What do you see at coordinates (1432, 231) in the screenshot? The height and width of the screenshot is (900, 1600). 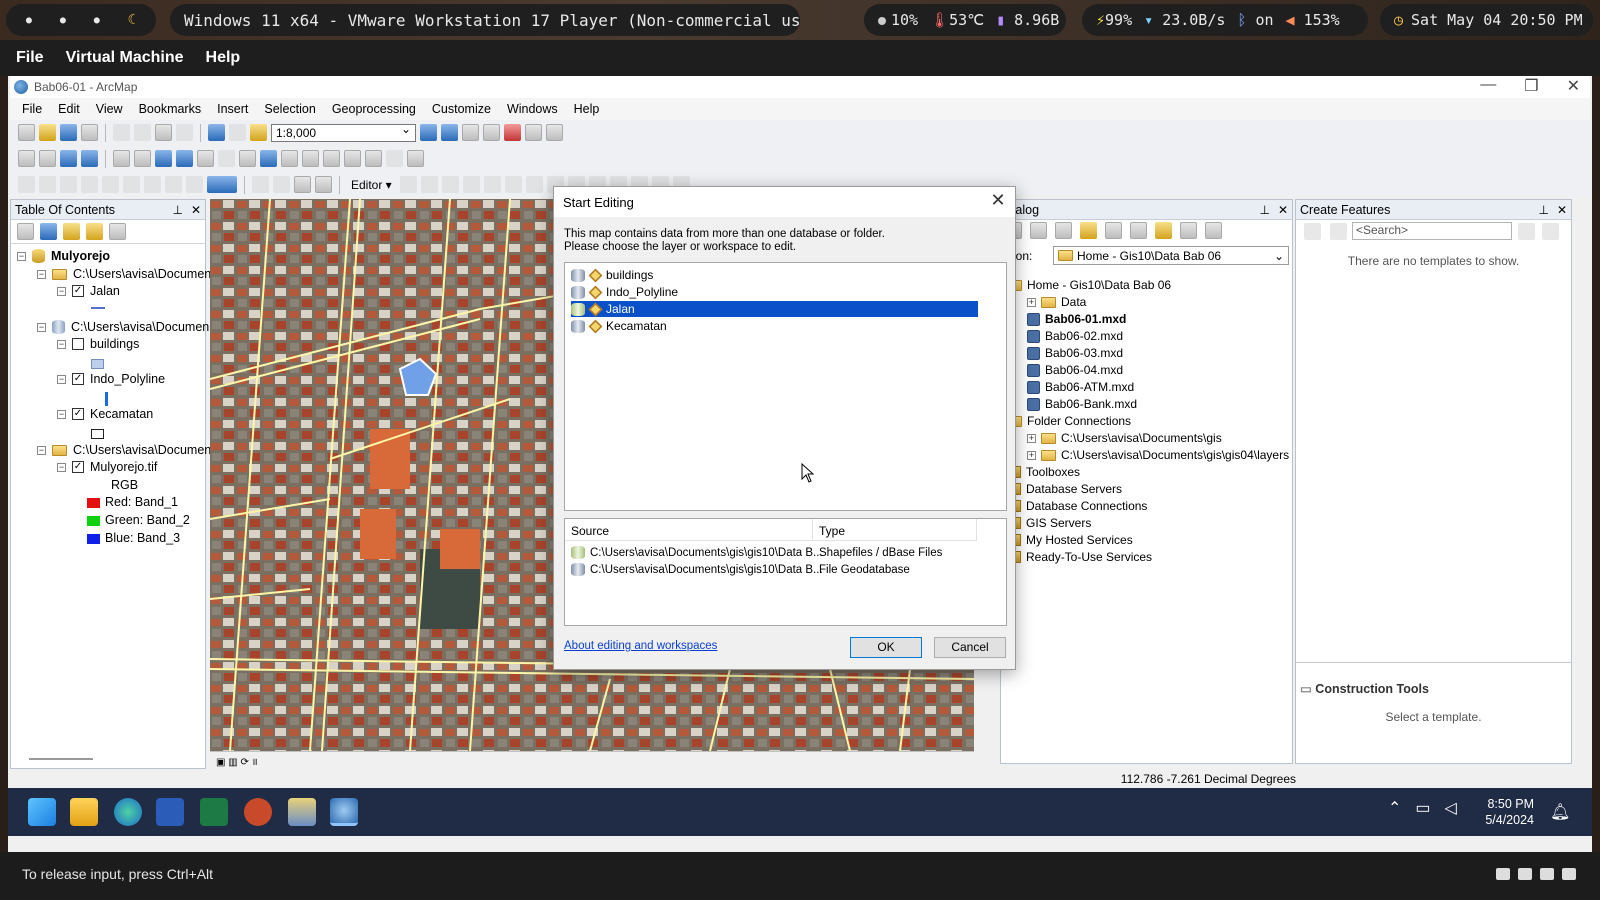 I see `template-search-input: <Search>` at bounding box center [1432, 231].